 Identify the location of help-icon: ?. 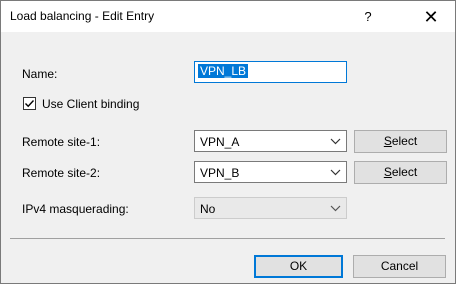
(368, 16).